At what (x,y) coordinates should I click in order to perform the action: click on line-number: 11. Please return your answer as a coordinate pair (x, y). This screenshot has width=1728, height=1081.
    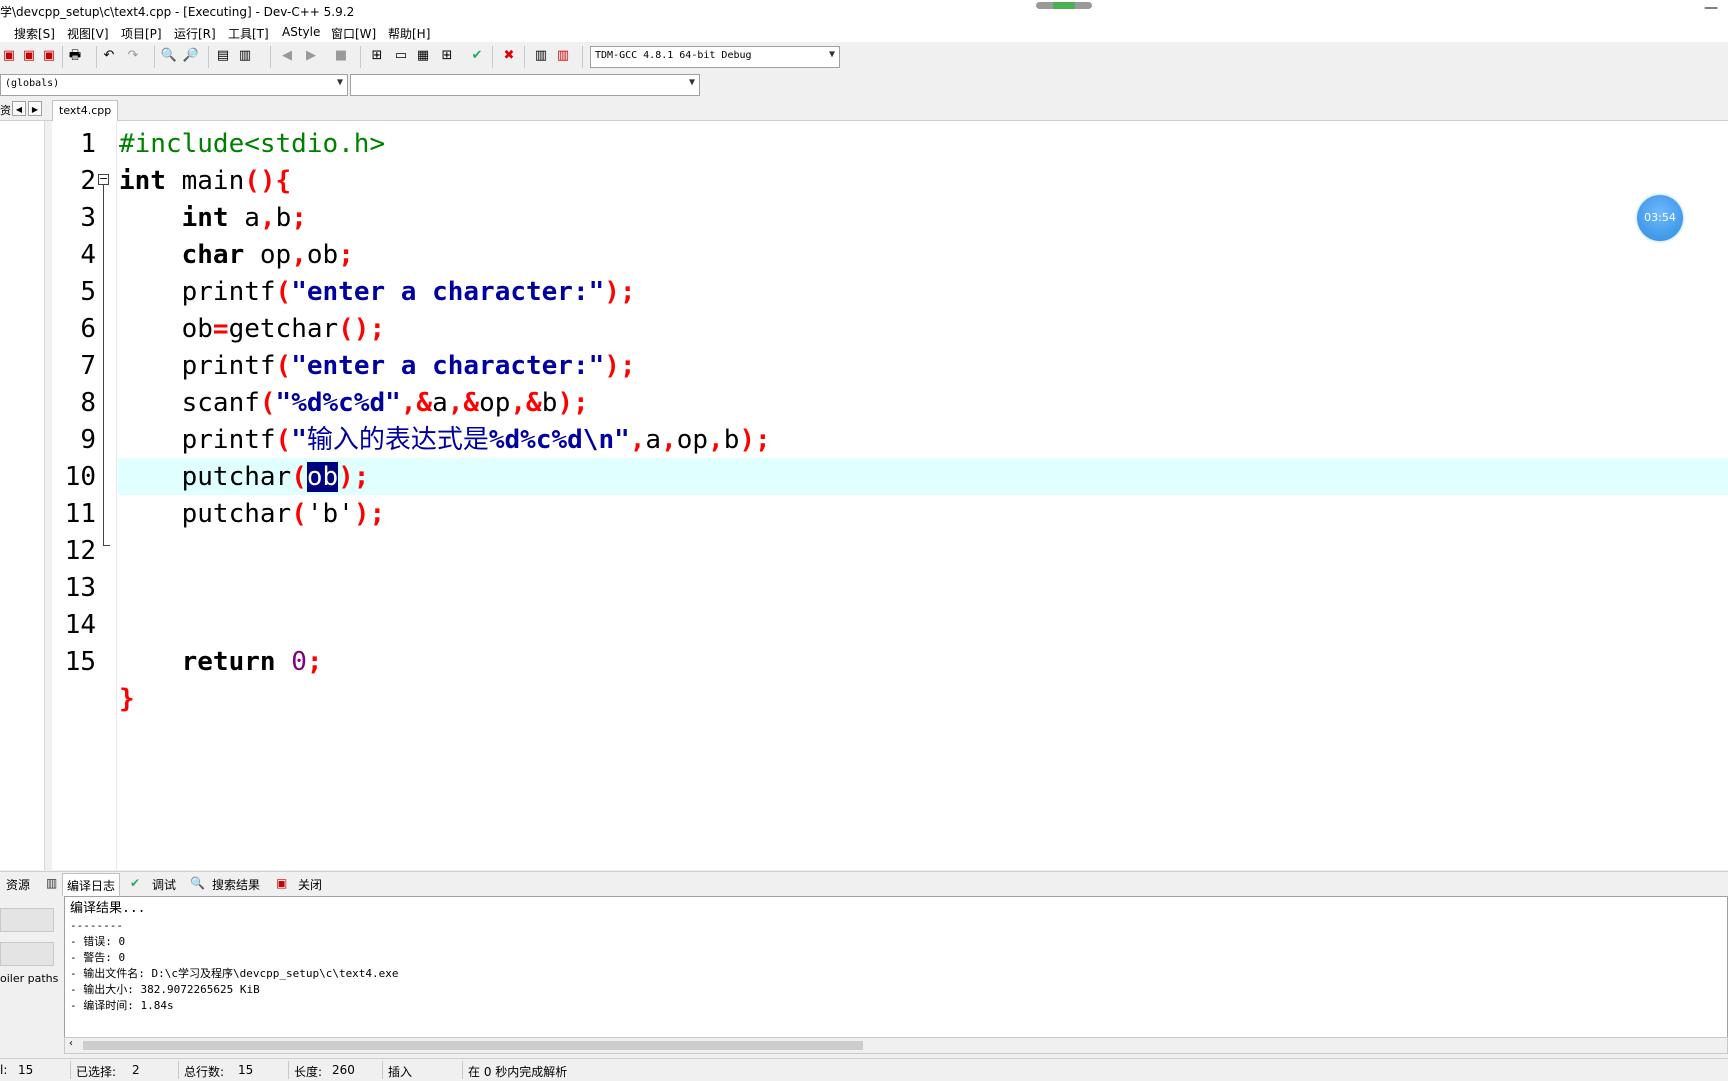
    Looking at the image, I should click on (80, 514).